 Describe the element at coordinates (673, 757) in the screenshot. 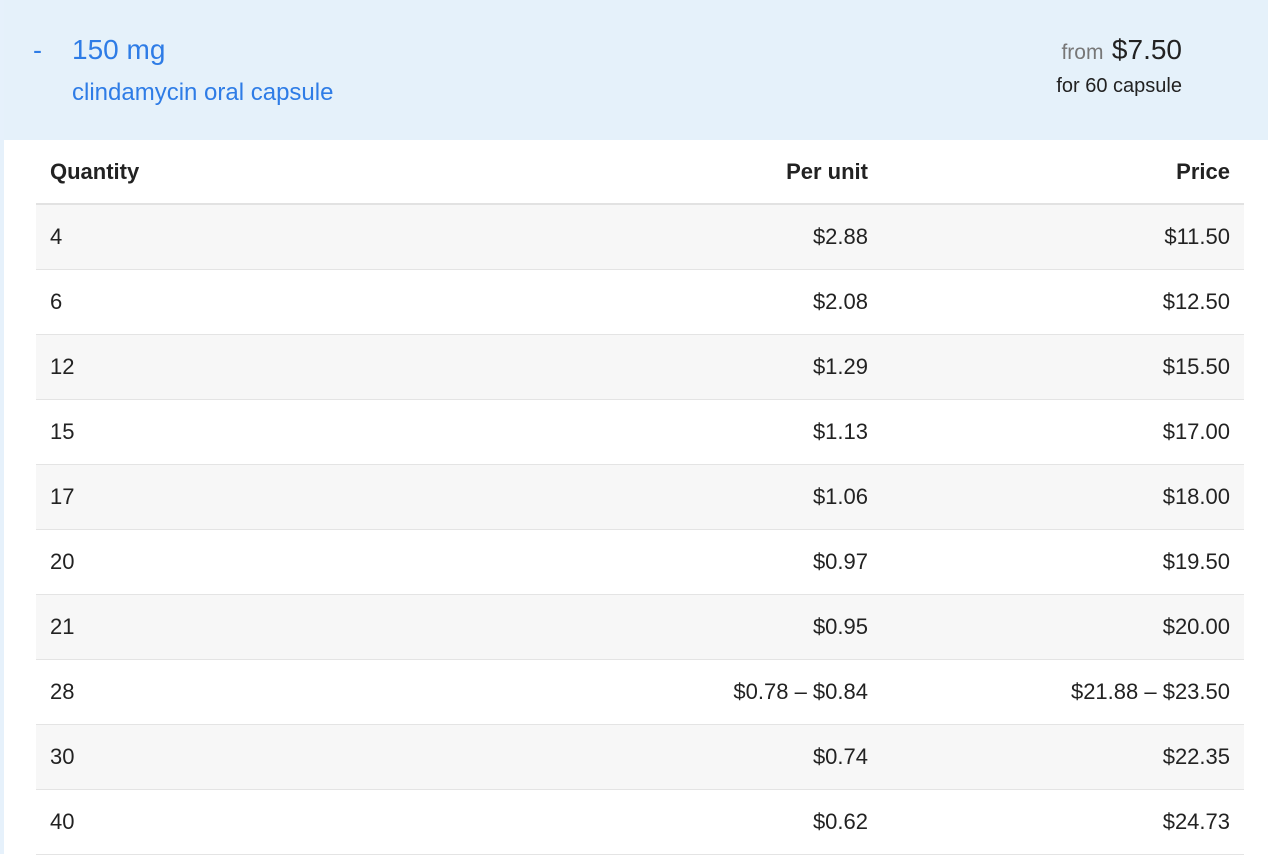

I see `cell-per-unit: $0.74` at that location.